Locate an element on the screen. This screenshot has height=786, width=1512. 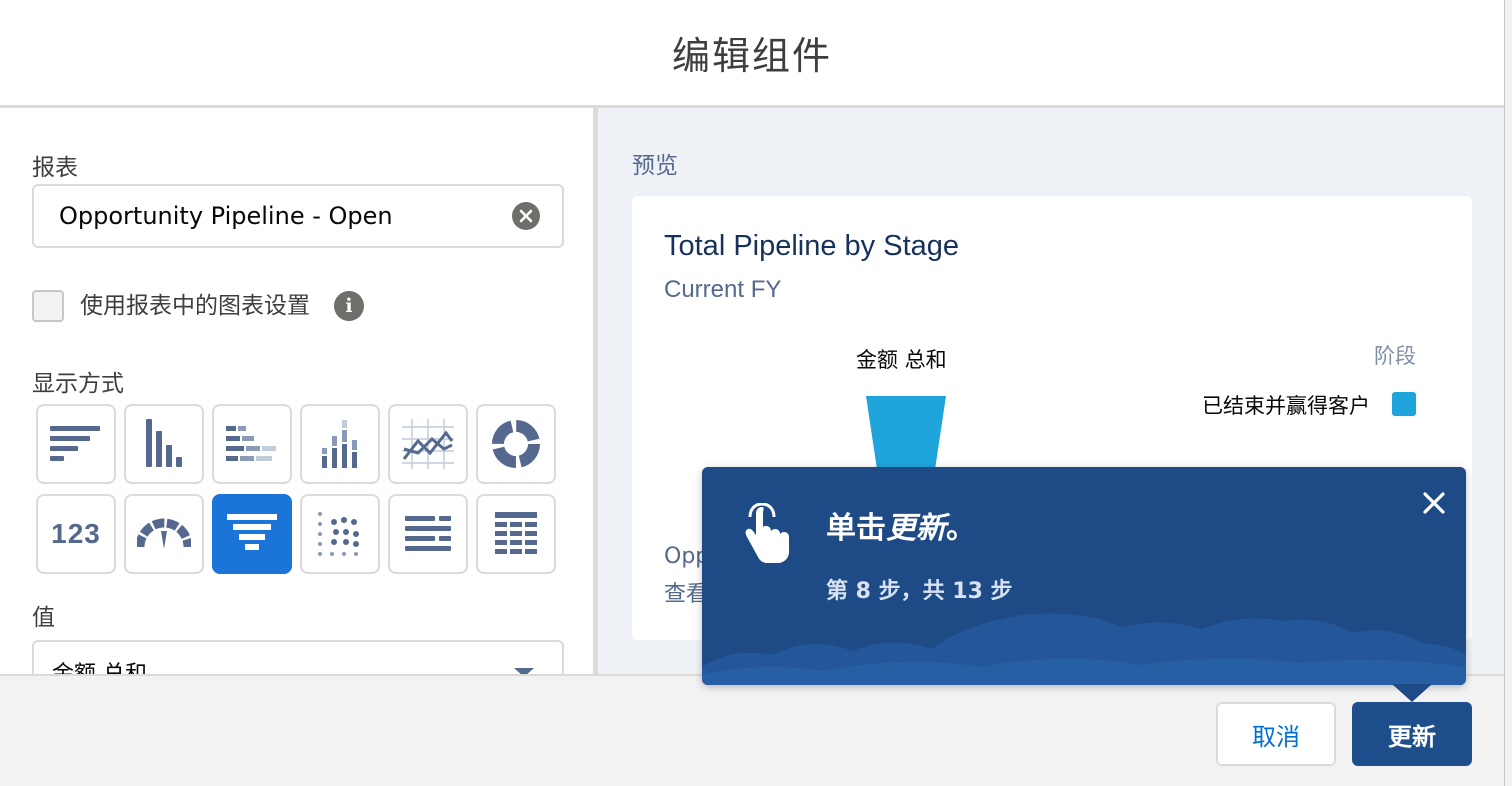
stacked-horizontal-bar-tile is located at coordinates (252, 444).